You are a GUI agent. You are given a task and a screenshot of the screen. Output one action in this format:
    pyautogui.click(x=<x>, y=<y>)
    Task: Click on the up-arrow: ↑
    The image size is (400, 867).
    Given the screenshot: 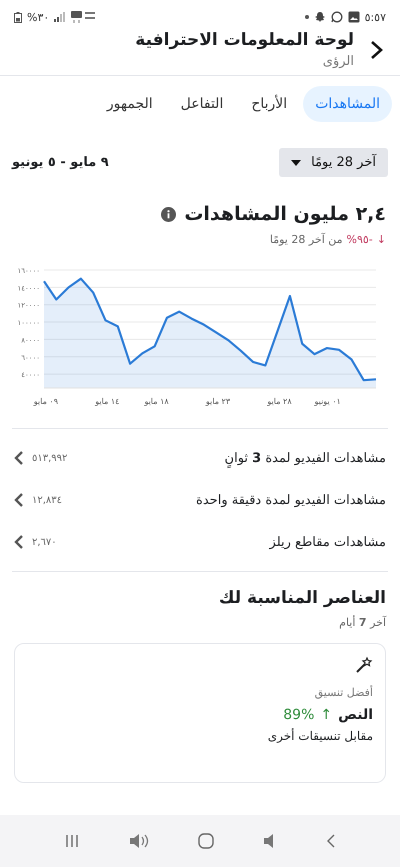 What is the action you would take?
    pyautogui.click(x=326, y=715)
    